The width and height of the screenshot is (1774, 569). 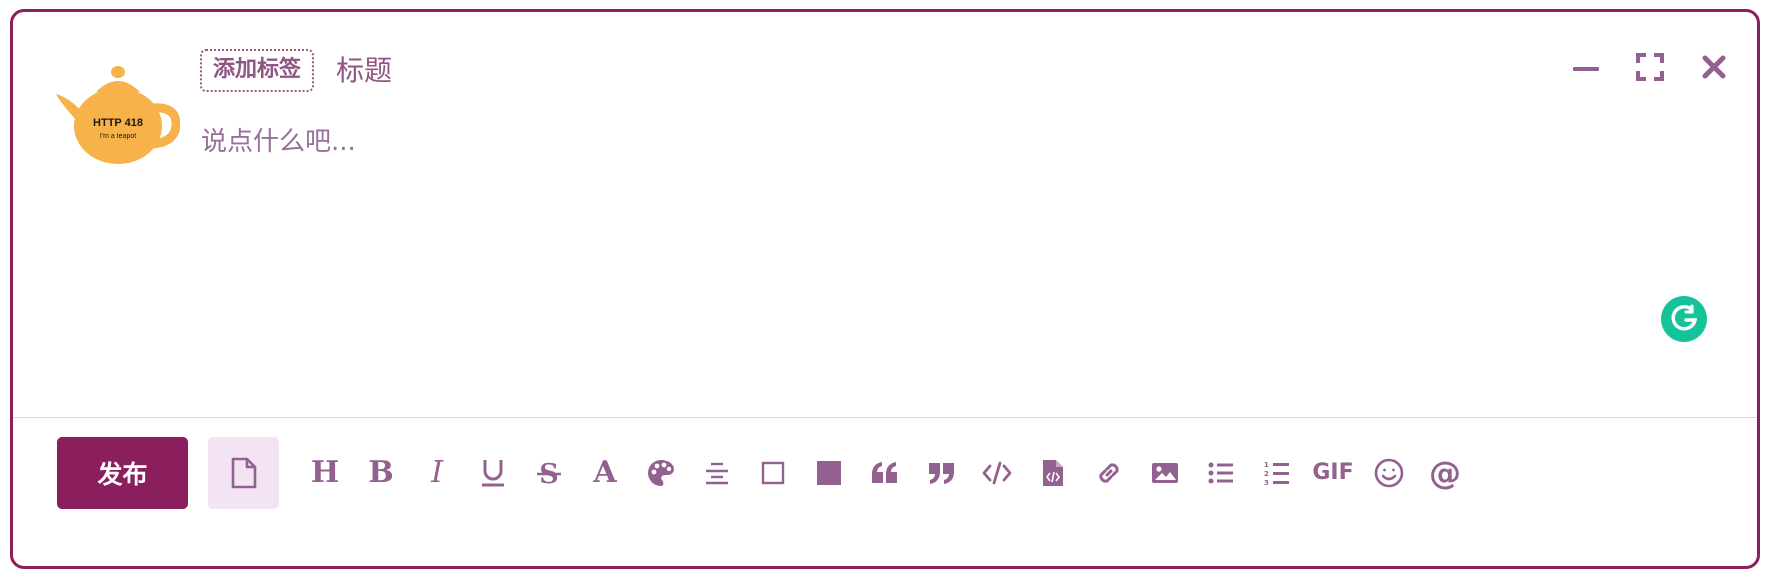 What do you see at coordinates (1266, 482) in the screenshot?
I see `svg-text: 3` at bounding box center [1266, 482].